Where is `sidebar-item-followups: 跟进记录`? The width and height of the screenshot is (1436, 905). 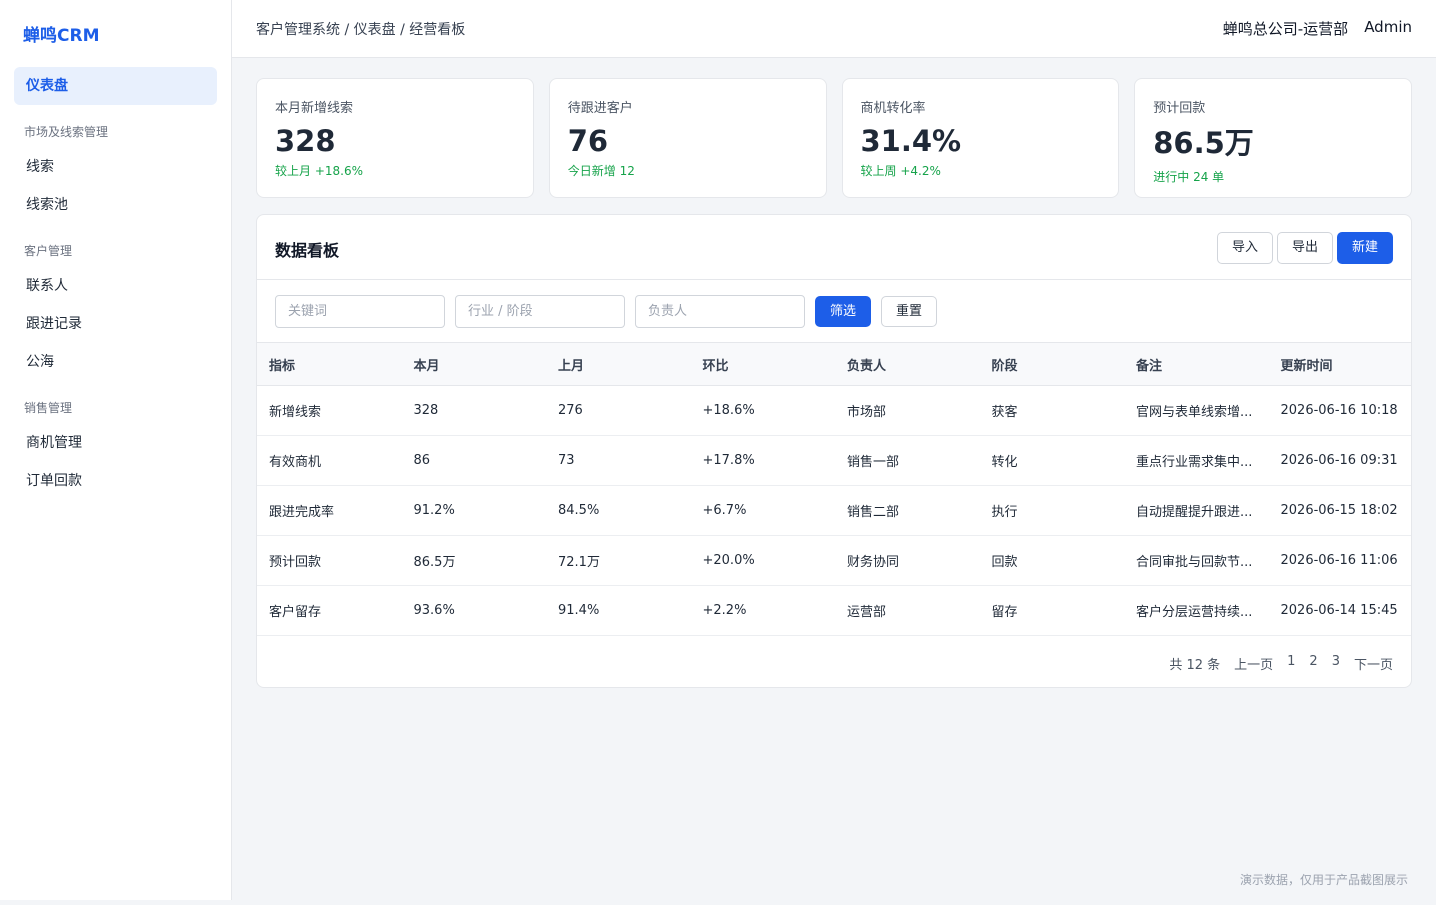 sidebar-item-followups: 跟进记录 is located at coordinates (115, 324).